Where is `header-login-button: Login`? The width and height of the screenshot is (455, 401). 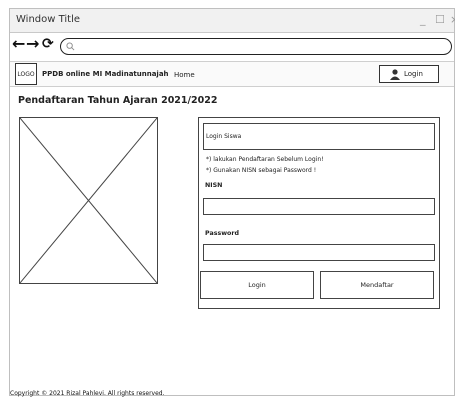 header-login-button: Login is located at coordinates (409, 74).